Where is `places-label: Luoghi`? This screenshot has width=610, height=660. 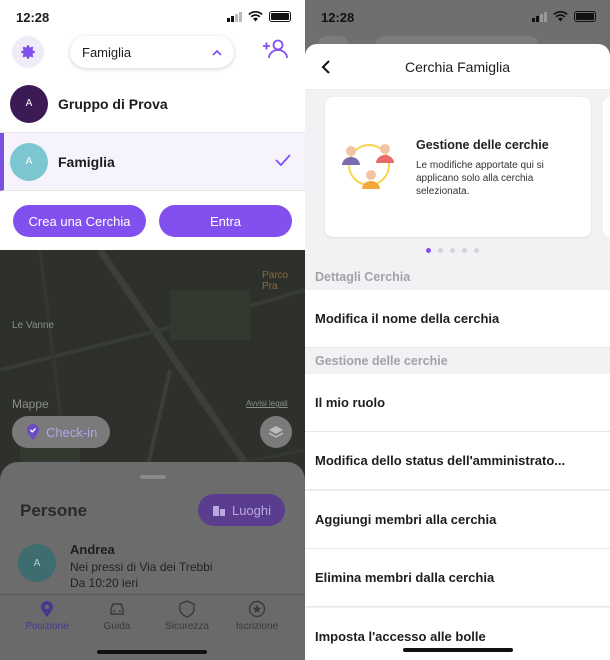 places-label: Luoghi is located at coordinates (251, 510).